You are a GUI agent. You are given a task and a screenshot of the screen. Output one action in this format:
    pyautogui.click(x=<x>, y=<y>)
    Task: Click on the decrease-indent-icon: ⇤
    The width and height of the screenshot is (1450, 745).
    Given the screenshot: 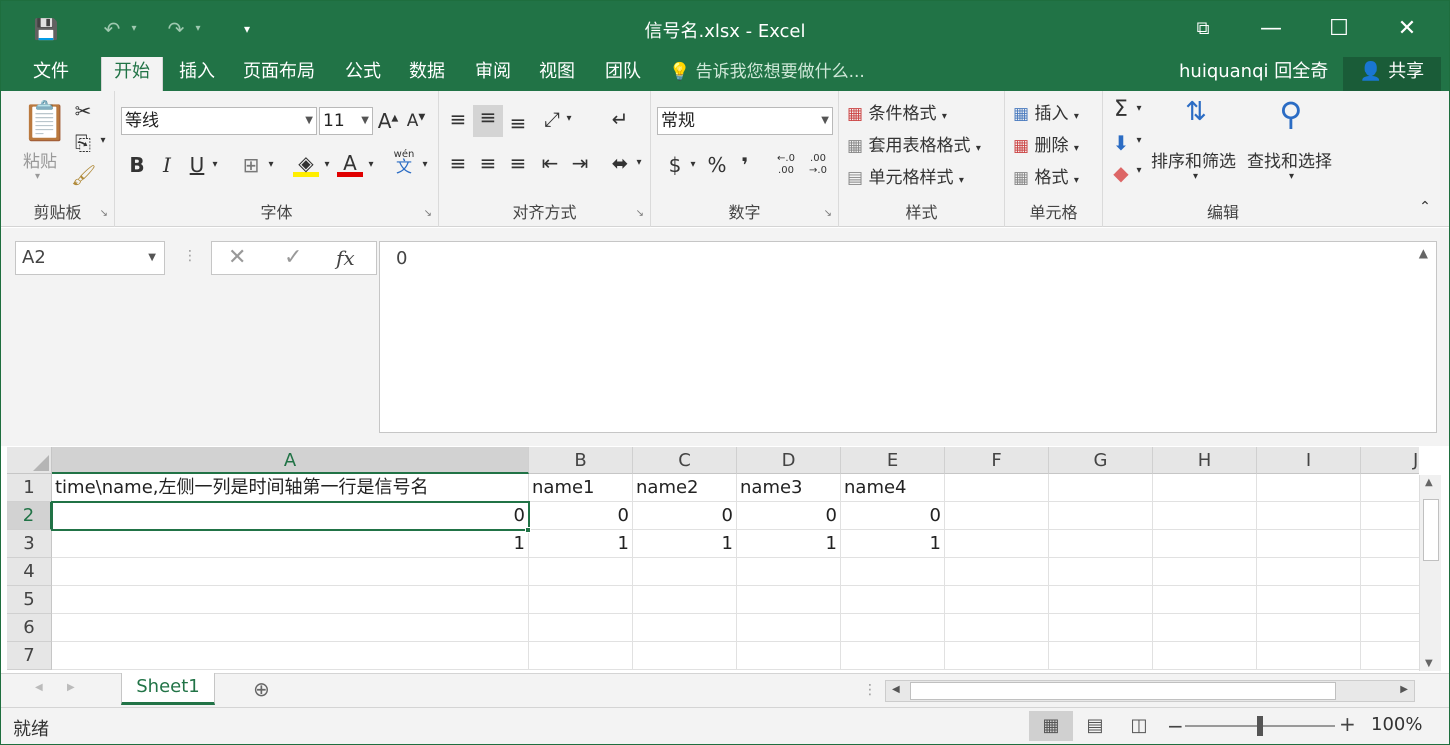 What is the action you would take?
    pyautogui.click(x=550, y=163)
    